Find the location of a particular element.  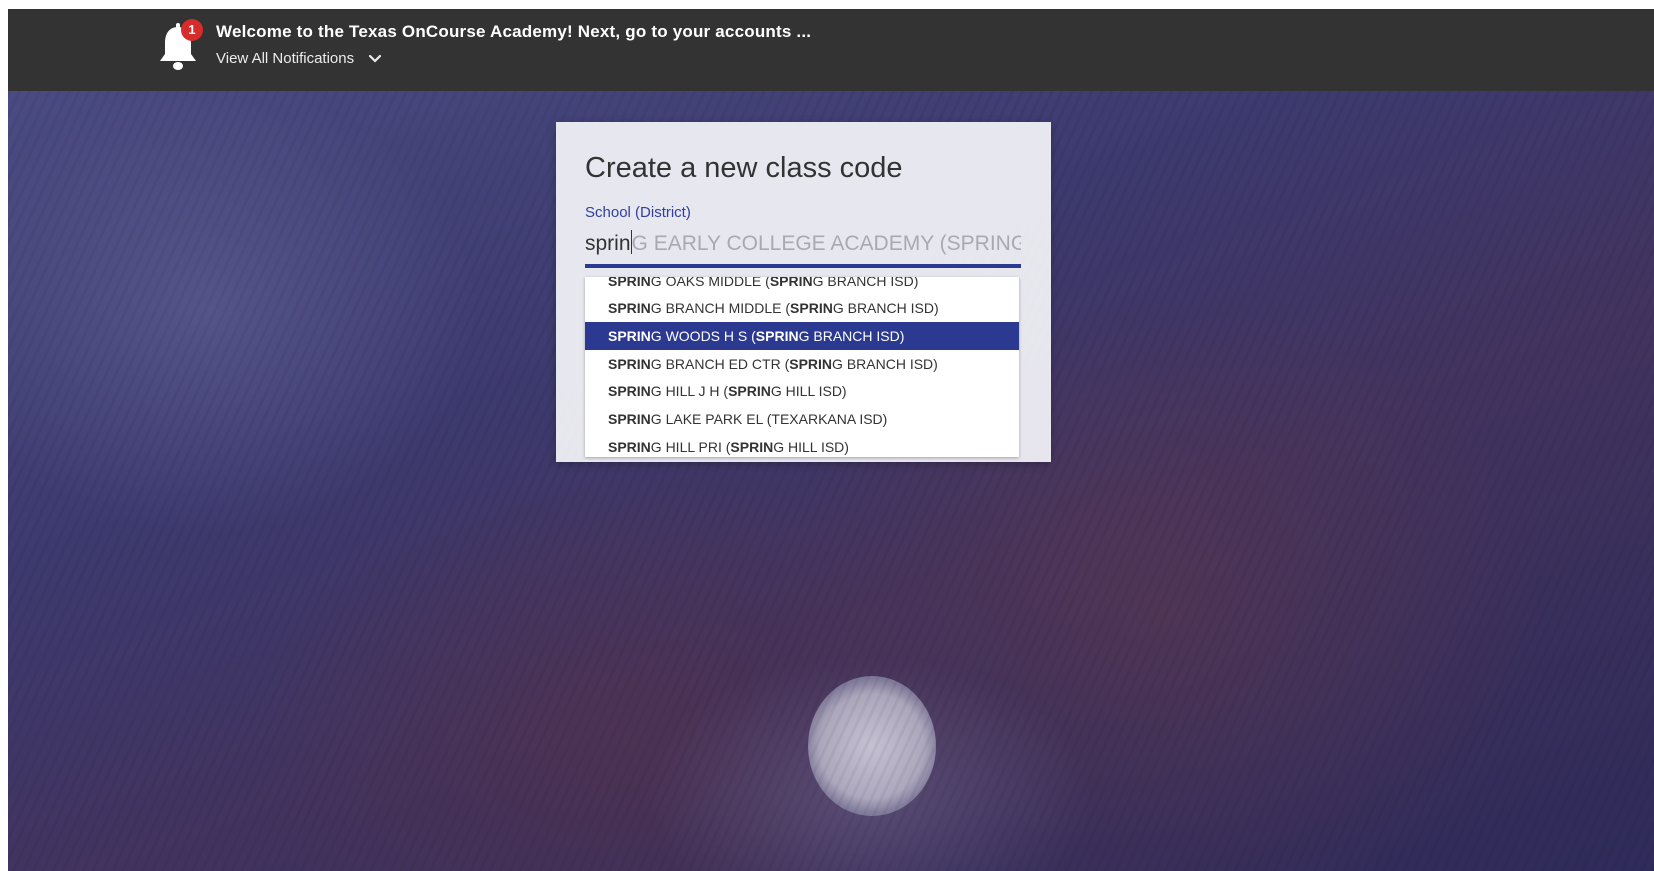

notification-count-badge: 1 is located at coordinates (192, 30).